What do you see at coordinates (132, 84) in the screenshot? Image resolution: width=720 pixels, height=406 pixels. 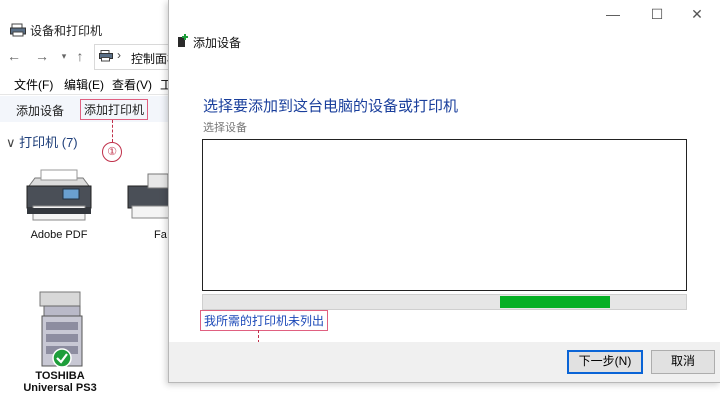 I see `menu-view: 查看(V)` at bounding box center [132, 84].